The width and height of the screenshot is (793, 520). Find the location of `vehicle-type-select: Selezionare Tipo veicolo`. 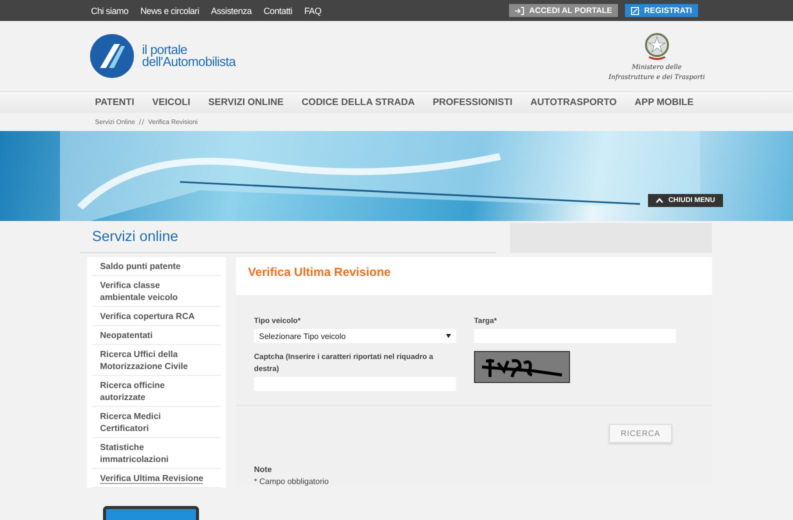

vehicle-type-select: Selezionare Tipo veicolo is located at coordinates (355, 336).